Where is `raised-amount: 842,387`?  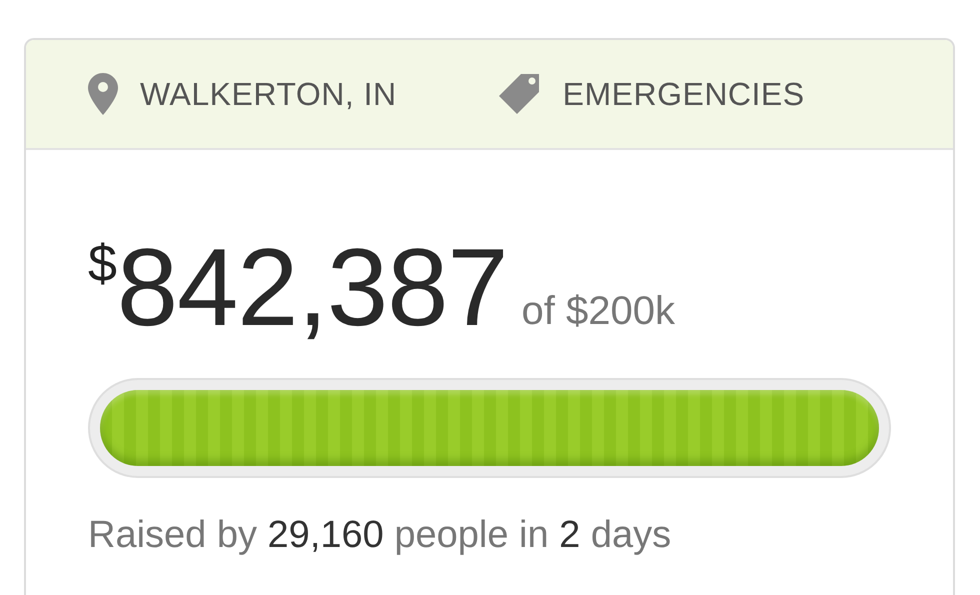 raised-amount: 842,387 is located at coordinates (312, 288).